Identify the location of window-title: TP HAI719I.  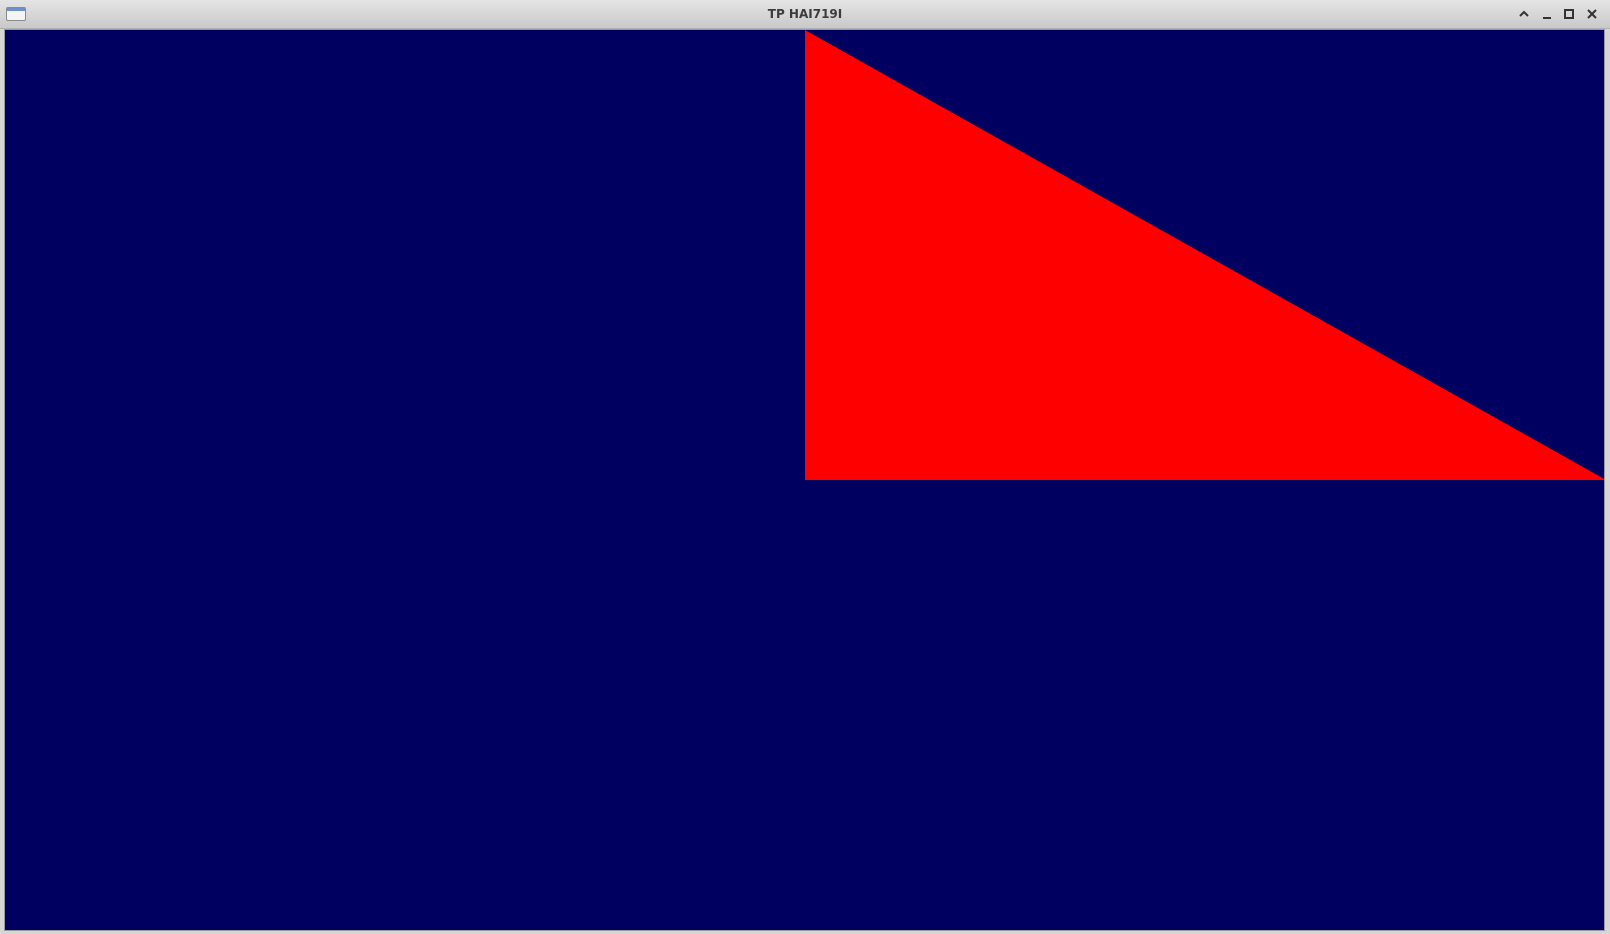
(805, 14).